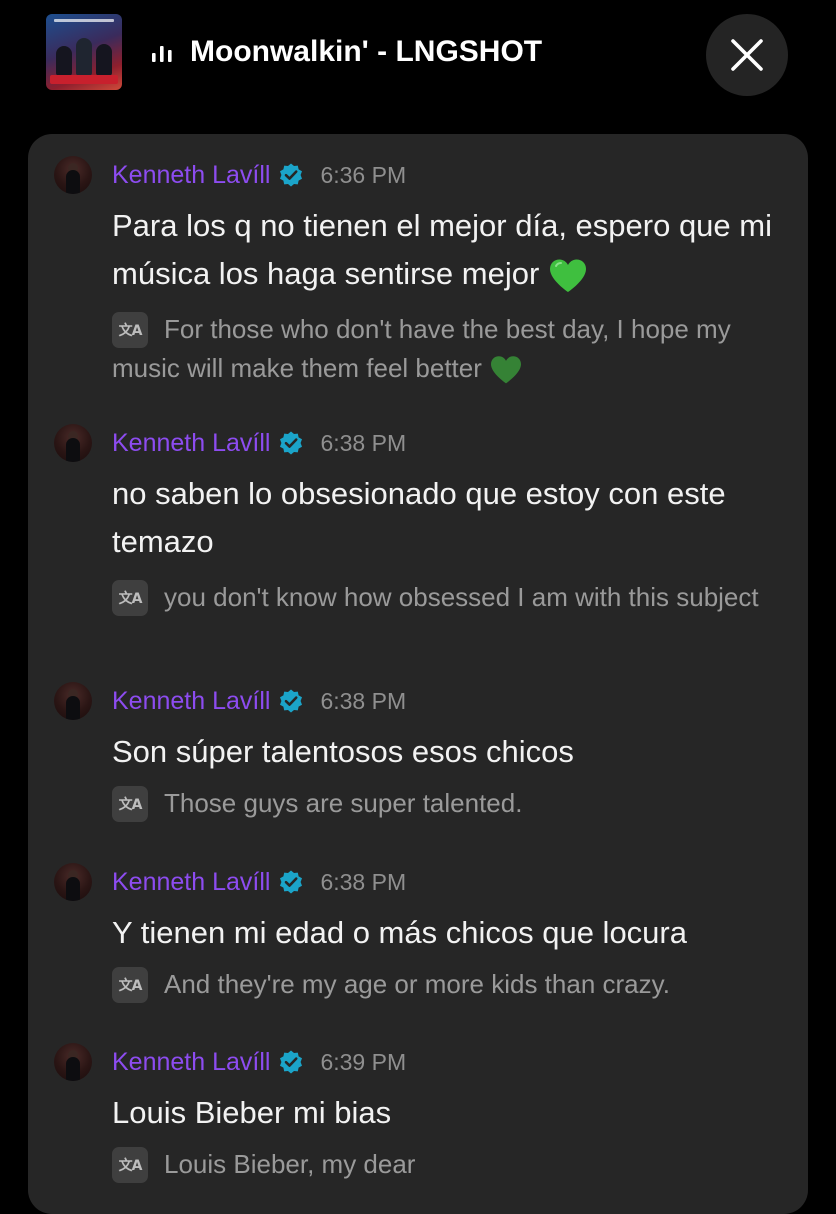  What do you see at coordinates (343, 803) in the screenshot?
I see `translation-text: Those guys are super talented.` at bounding box center [343, 803].